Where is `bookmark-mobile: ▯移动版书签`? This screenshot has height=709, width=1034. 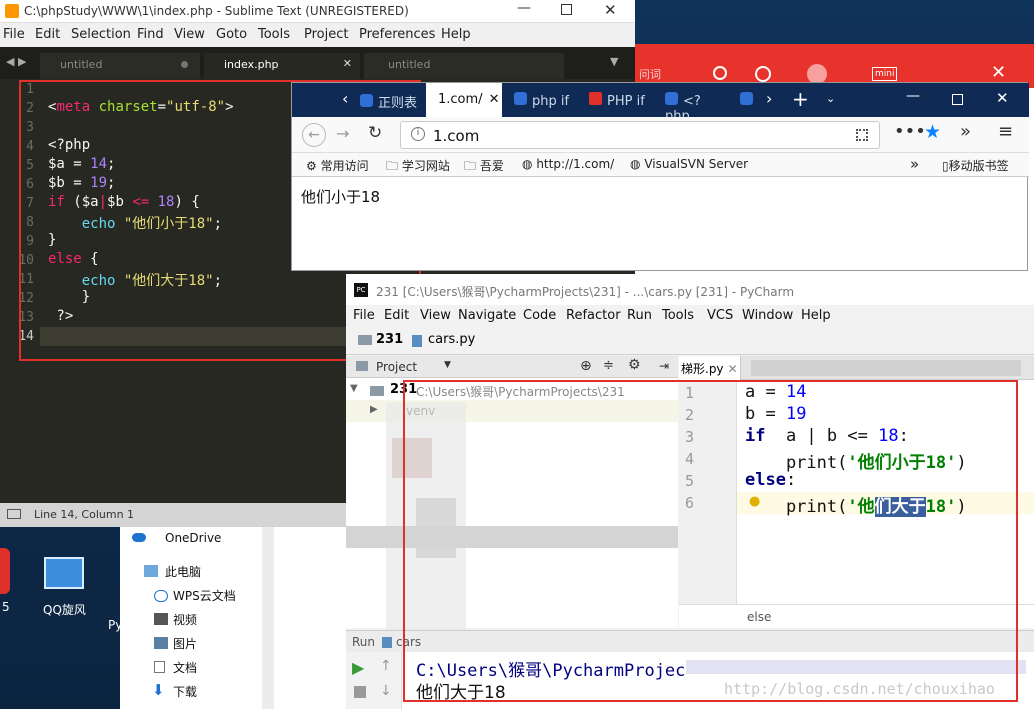 bookmark-mobile: ▯移动版书签 is located at coordinates (975, 165).